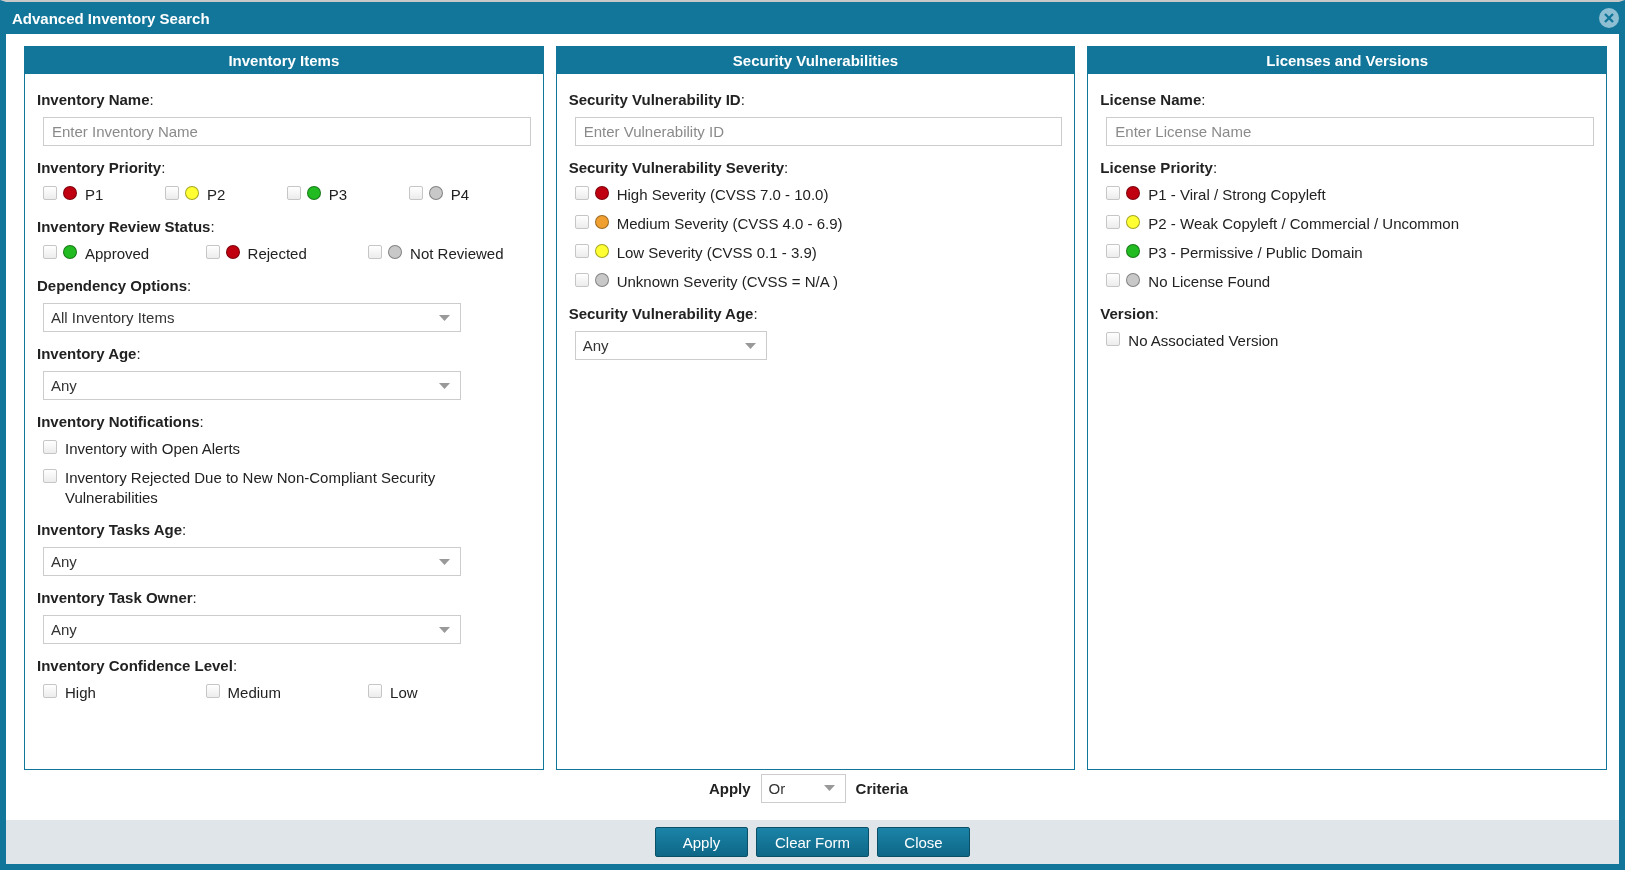 Image resolution: width=1625 pixels, height=870 pixels. What do you see at coordinates (117, 254) in the screenshot?
I see `option-label: Approved` at bounding box center [117, 254].